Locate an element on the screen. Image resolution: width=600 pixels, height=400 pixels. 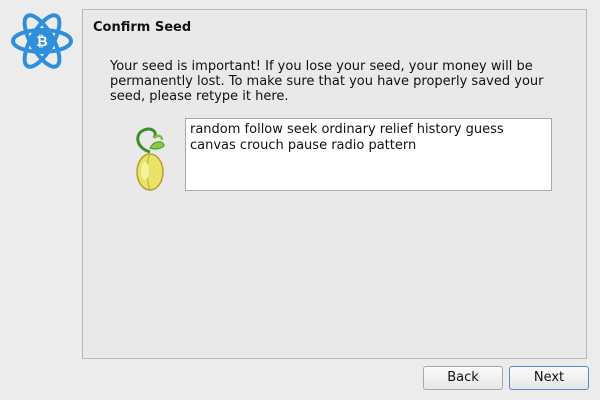
electrum-logo-icon: ₿ is located at coordinates (42, 41).